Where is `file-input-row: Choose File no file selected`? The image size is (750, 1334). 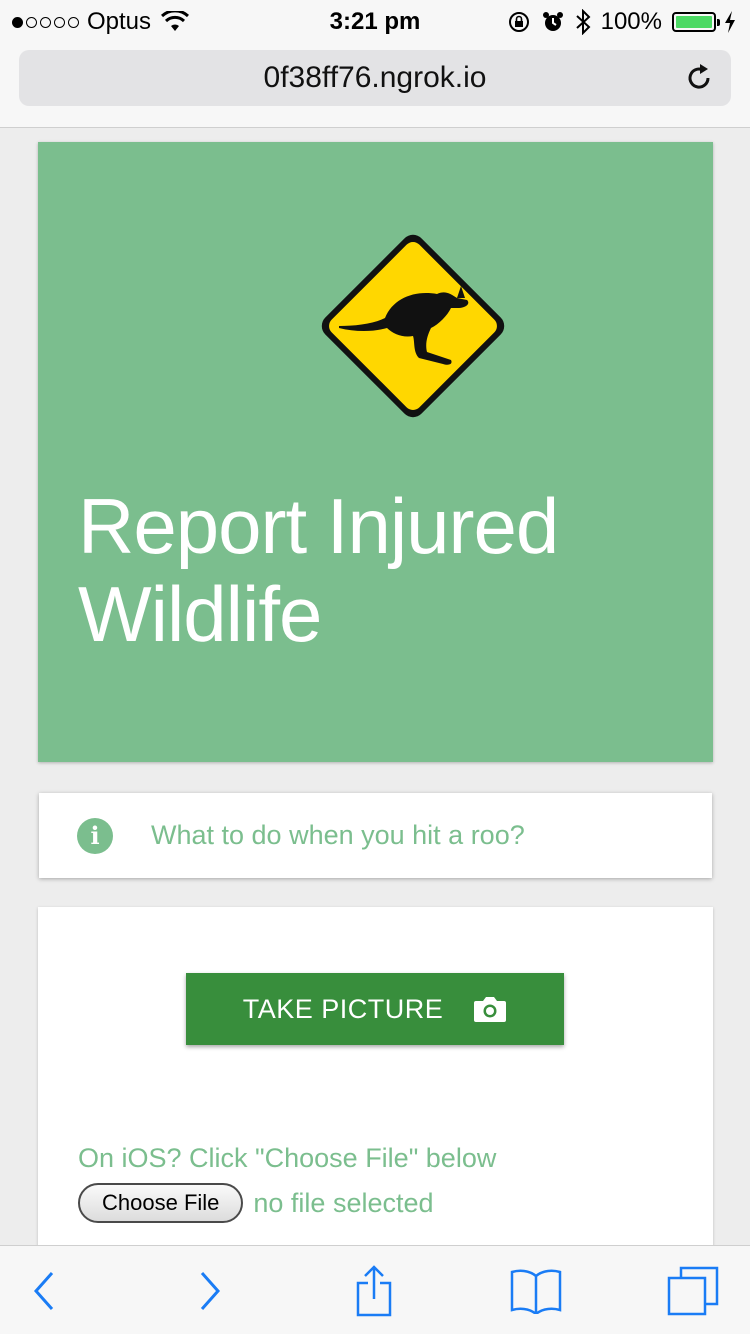 file-input-row: Choose File no file selected is located at coordinates (256, 1203).